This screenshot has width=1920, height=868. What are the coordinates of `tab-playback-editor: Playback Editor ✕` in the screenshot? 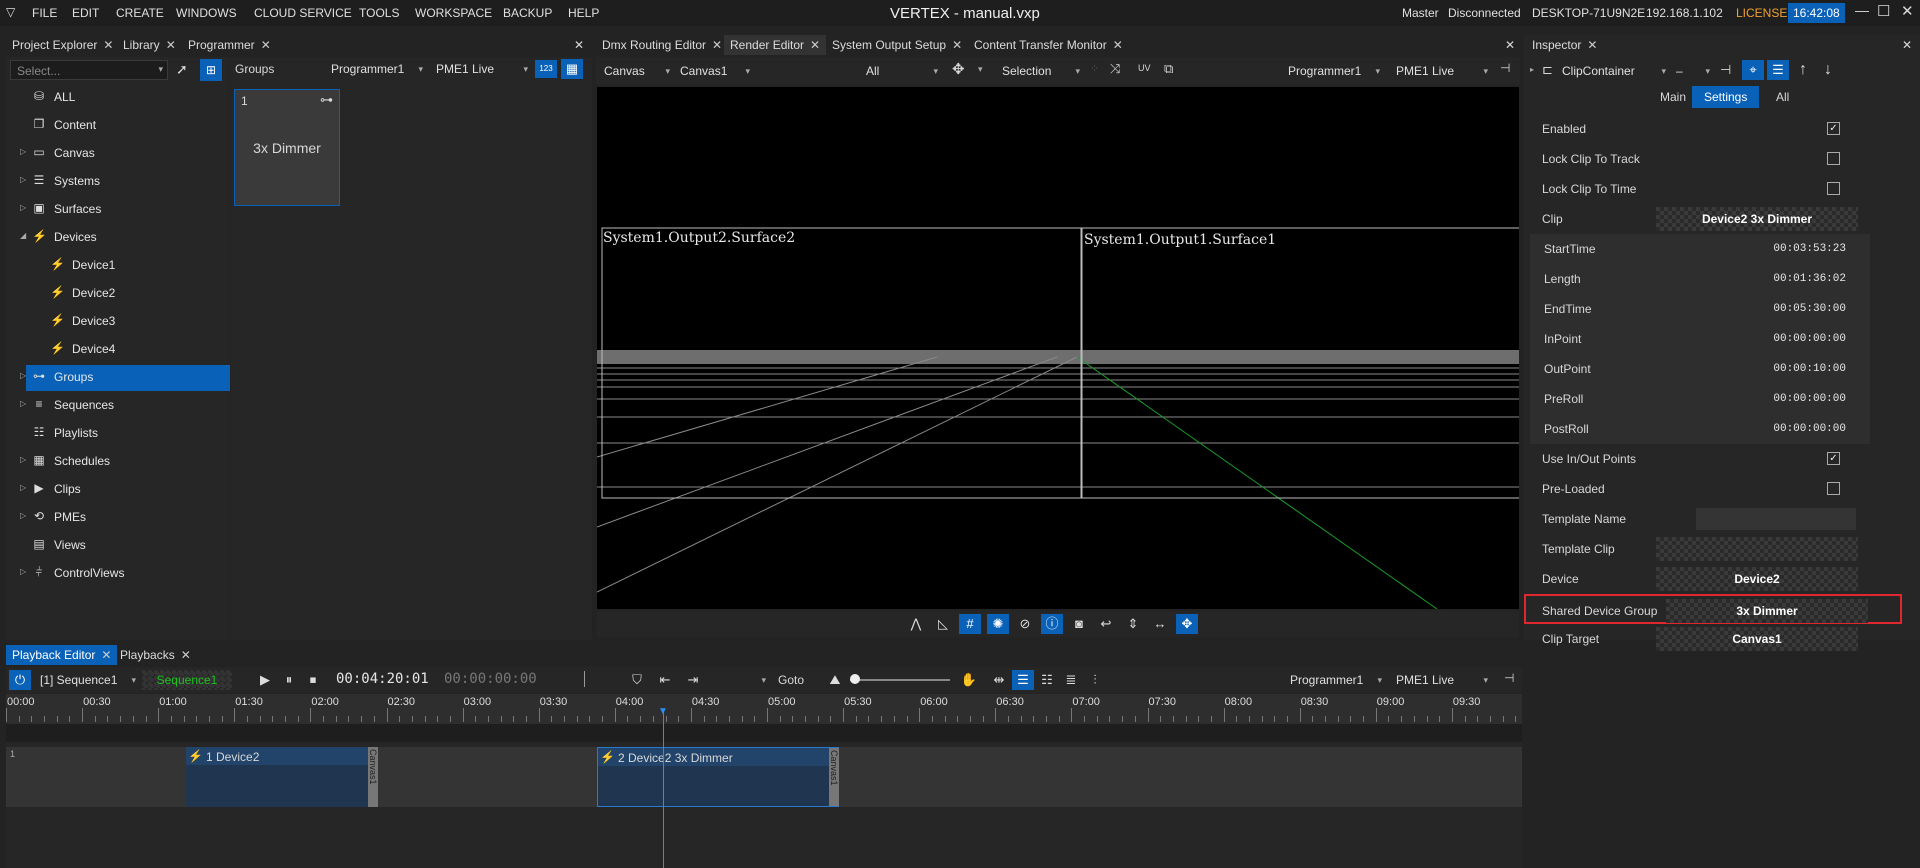 It's located at (62, 655).